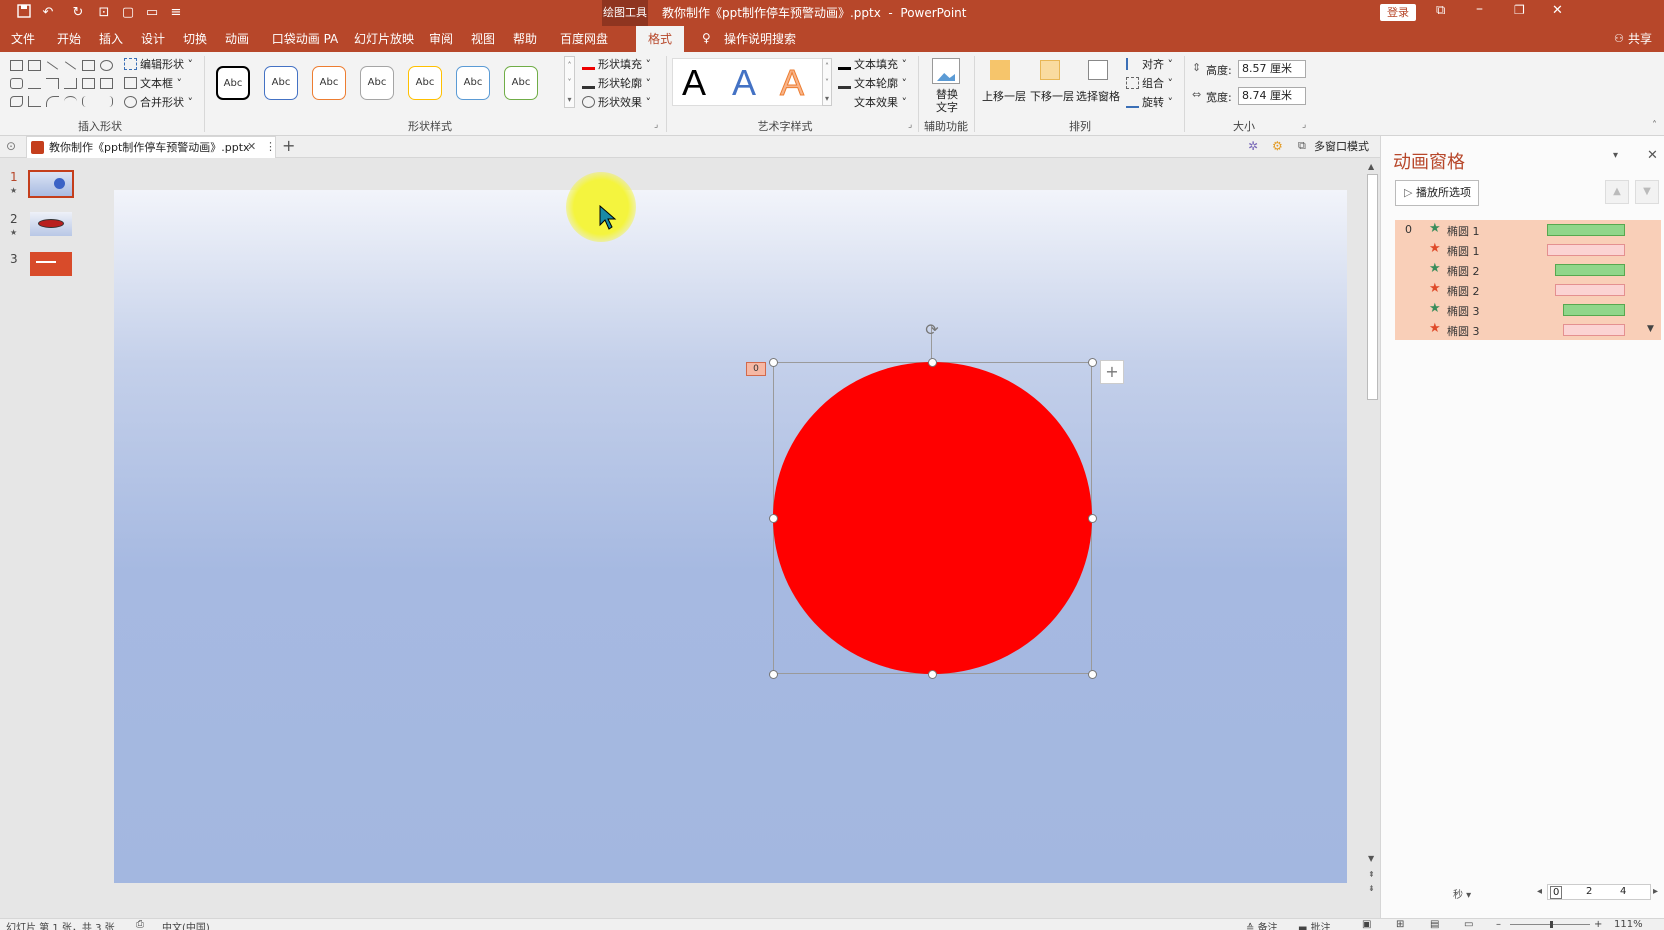 Image resolution: width=1664 pixels, height=930 pixels. Describe the element at coordinates (384, 39) in the screenshot. I see `tab-slideshow: 幻灯片放映` at that location.